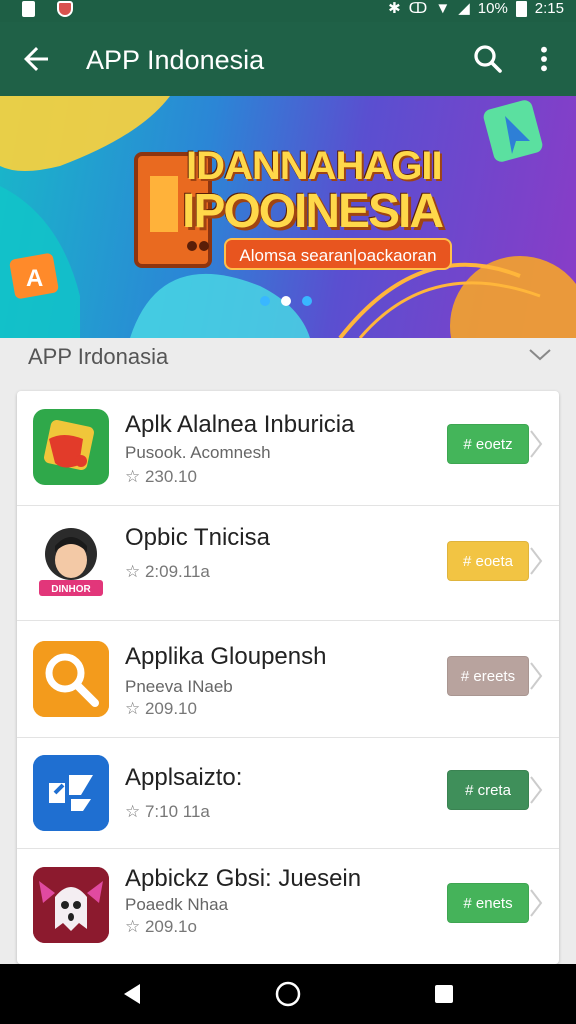 The height and width of the screenshot is (1024, 576). What do you see at coordinates (444, 994) in the screenshot?
I see `nav-recents-icon` at bounding box center [444, 994].